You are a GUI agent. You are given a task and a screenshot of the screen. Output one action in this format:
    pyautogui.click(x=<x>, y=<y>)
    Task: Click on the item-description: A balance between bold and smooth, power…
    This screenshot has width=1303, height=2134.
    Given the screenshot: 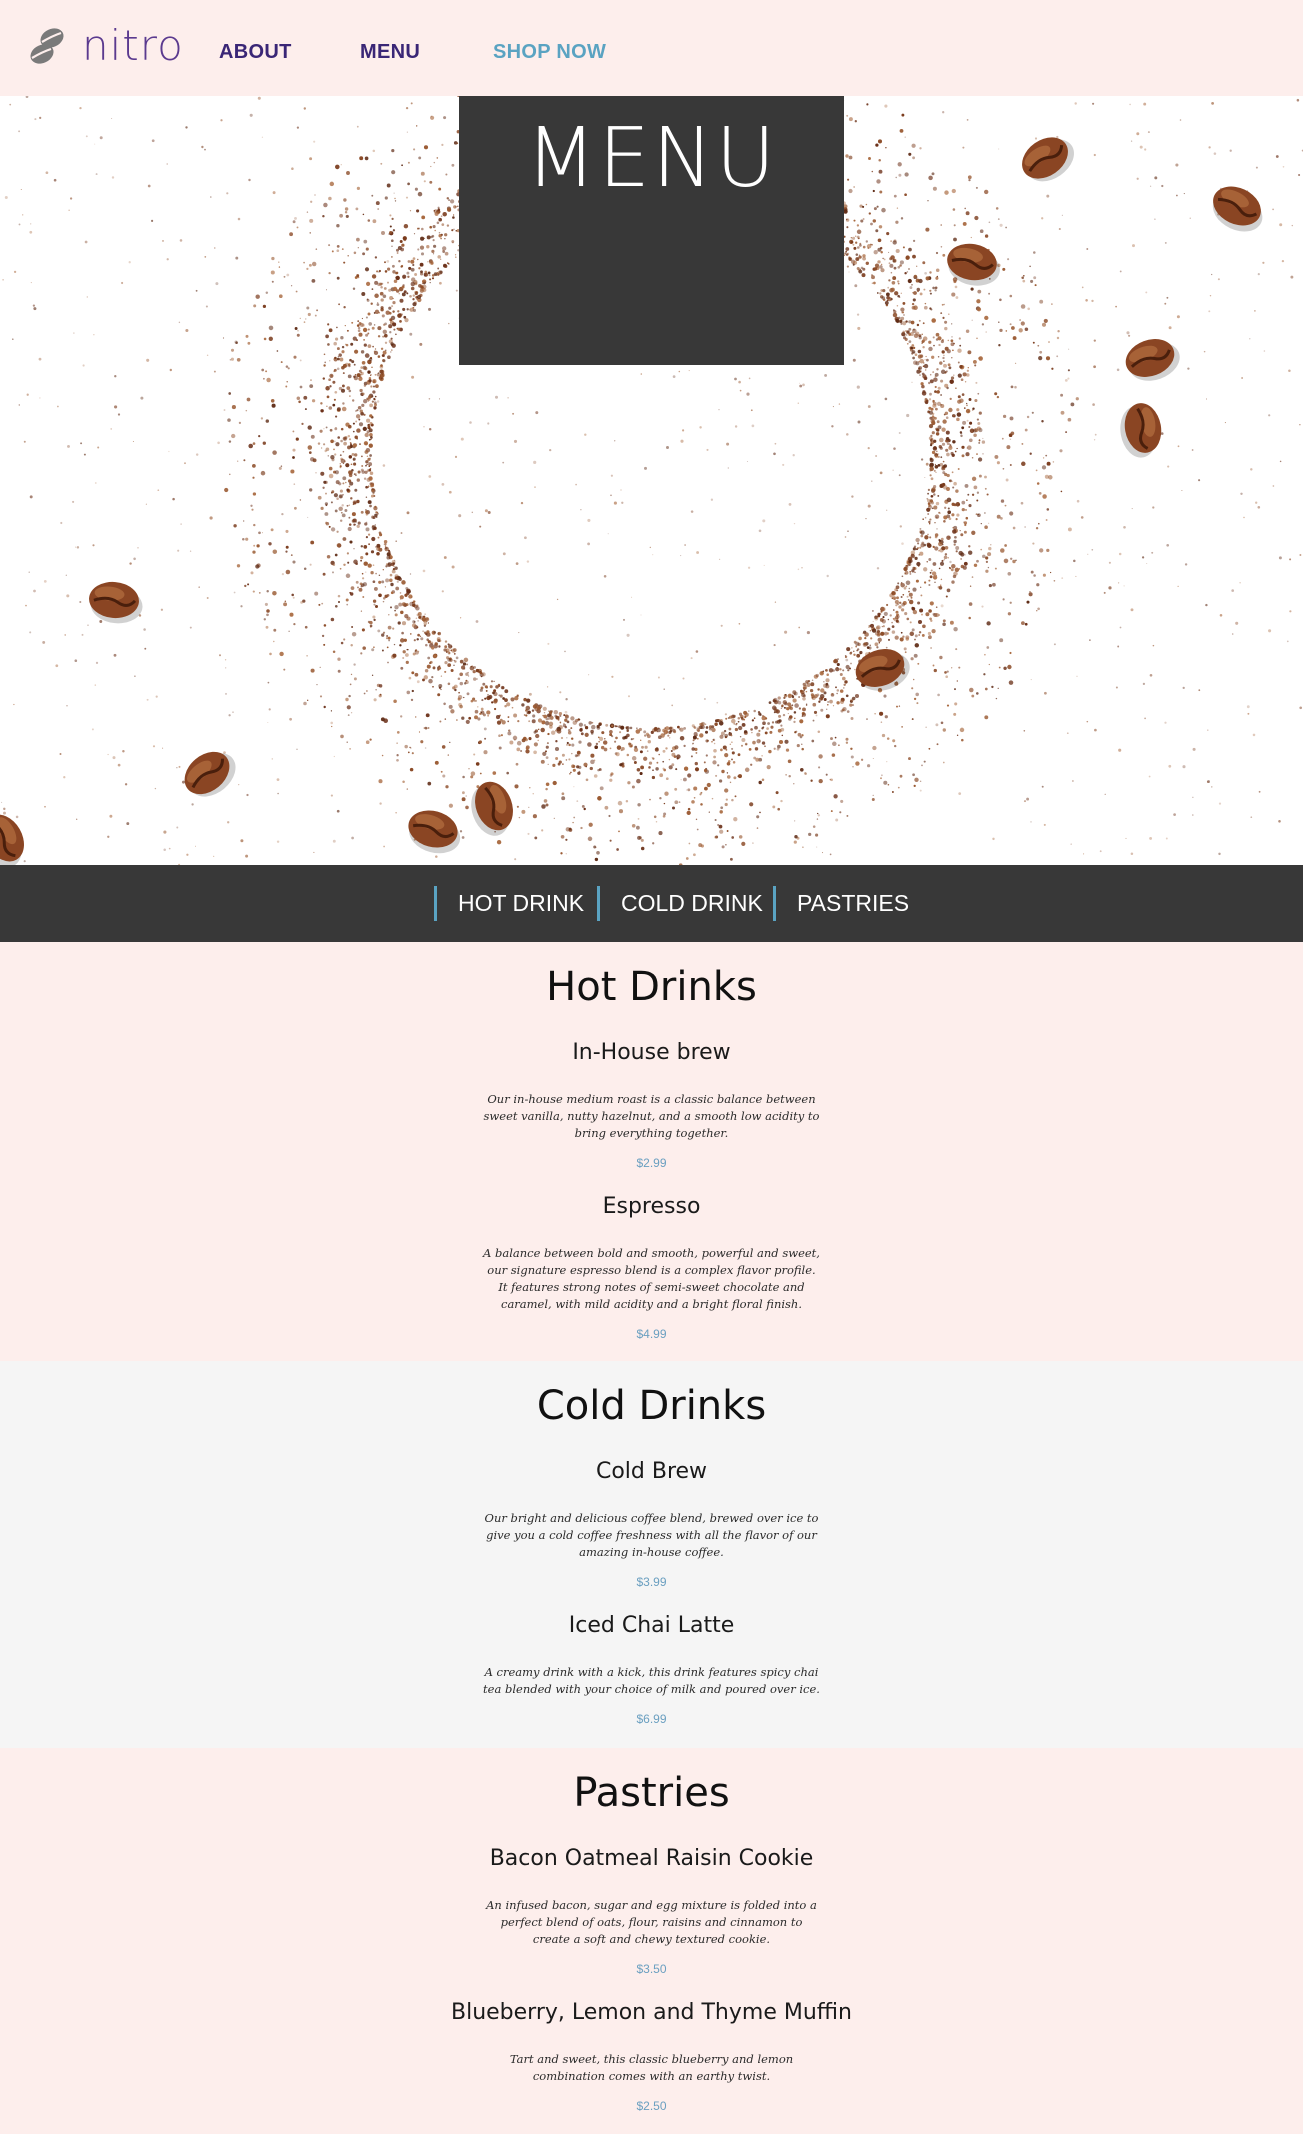 What is the action you would take?
    pyautogui.click(x=651, y=1278)
    